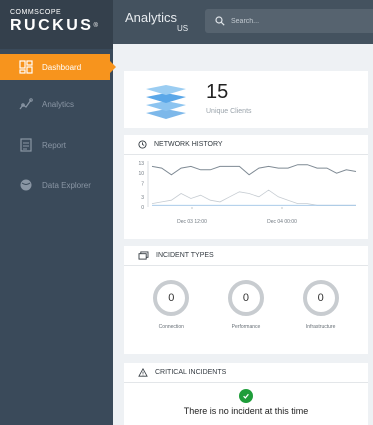  Describe the element at coordinates (141, 164) in the screenshot. I see `chart-y-tick: 13` at that location.